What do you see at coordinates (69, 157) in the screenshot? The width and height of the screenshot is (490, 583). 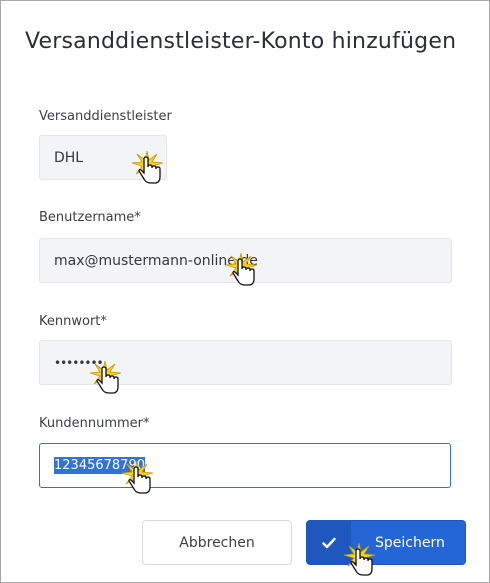 I see `carrier-value: DHL` at bounding box center [69, 157].